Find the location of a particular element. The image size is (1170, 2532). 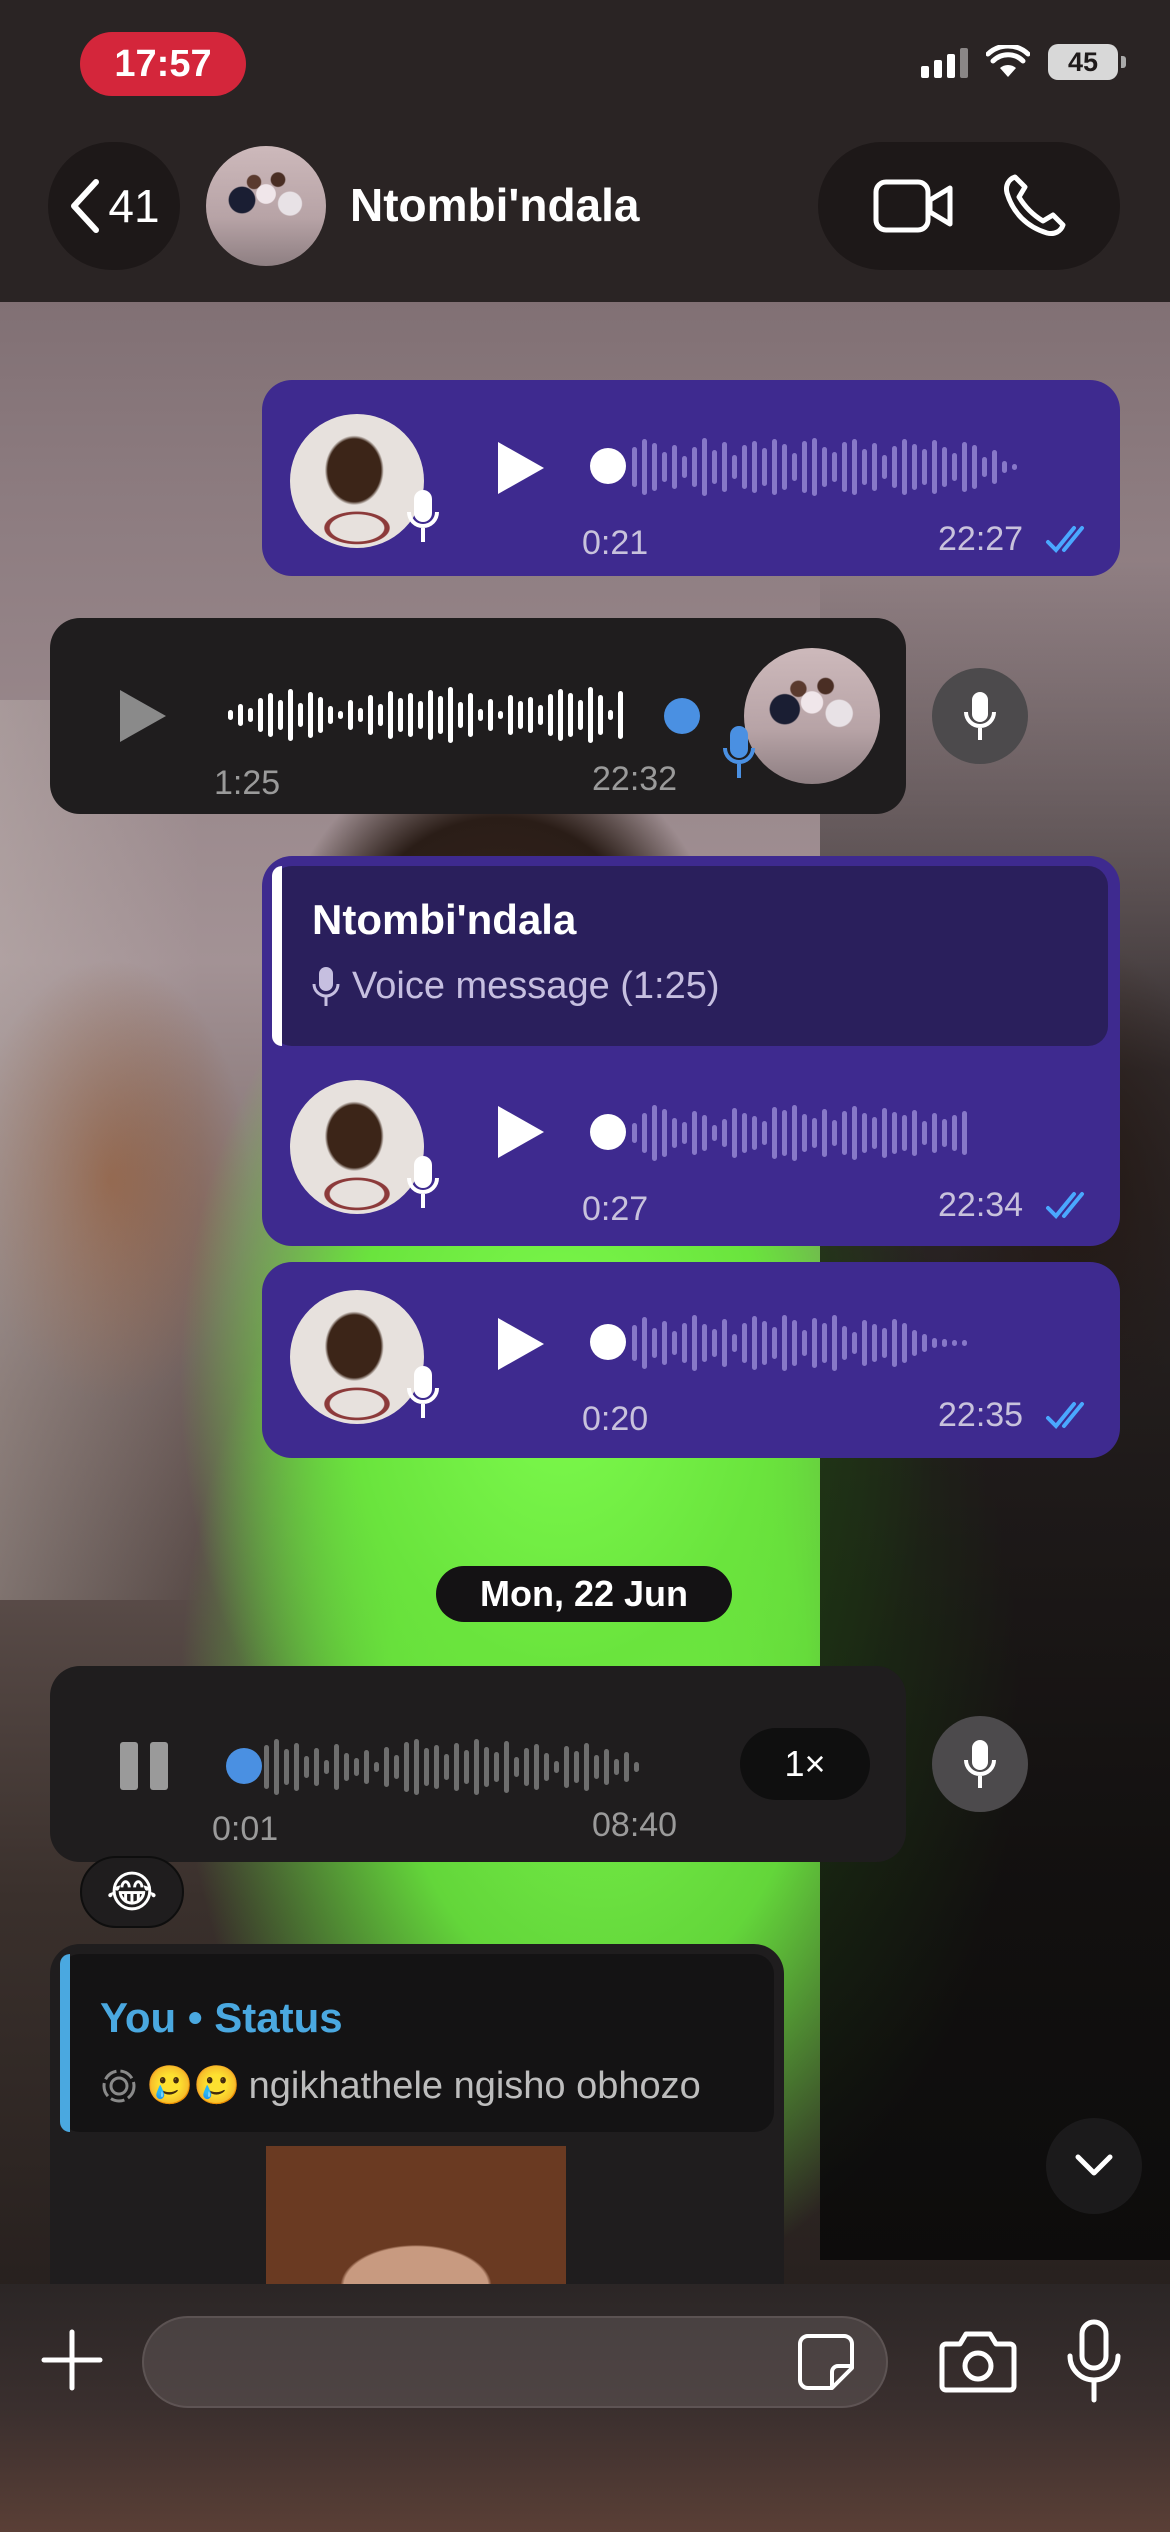

timestamp: 22:32 is located at coordinates (635, 779).